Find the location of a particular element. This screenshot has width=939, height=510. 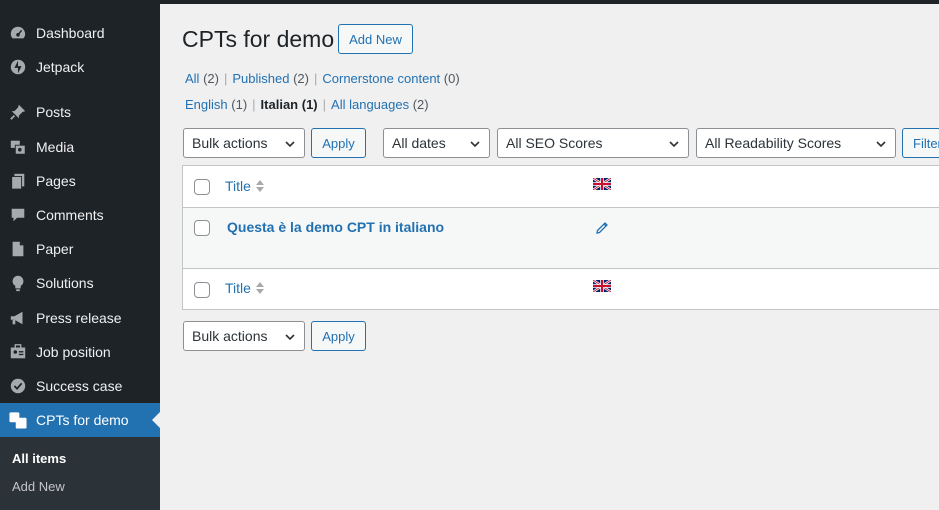

filter-all: All is located at coordinates (192, 78).